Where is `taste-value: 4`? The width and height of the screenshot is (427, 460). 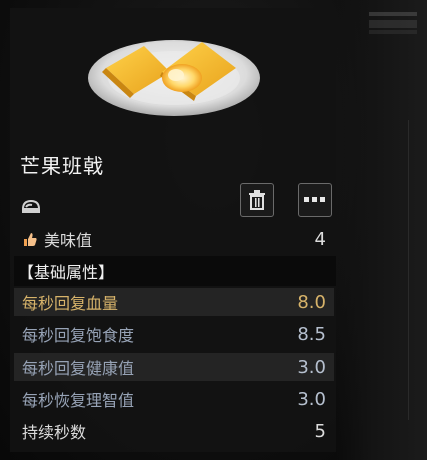
taste-value: 4 is located at coordinates (320, 239).